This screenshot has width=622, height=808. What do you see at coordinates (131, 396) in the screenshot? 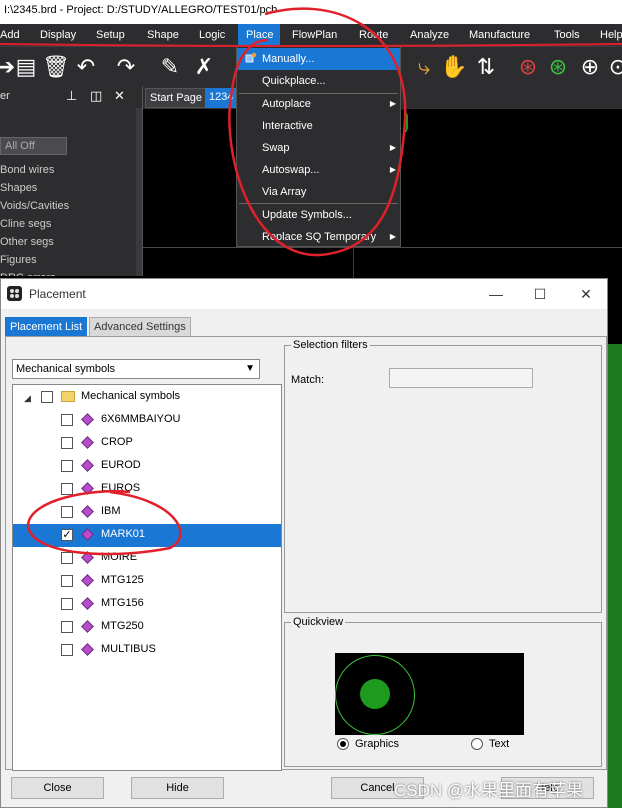
I see `tree-root-label: Mechanical symbols` at bounding box center [131, 396].